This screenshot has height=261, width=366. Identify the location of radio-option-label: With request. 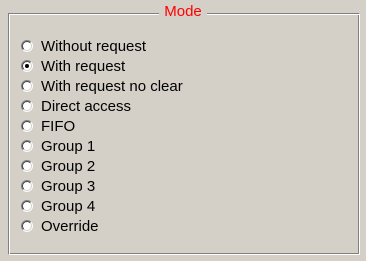
(83, 66).